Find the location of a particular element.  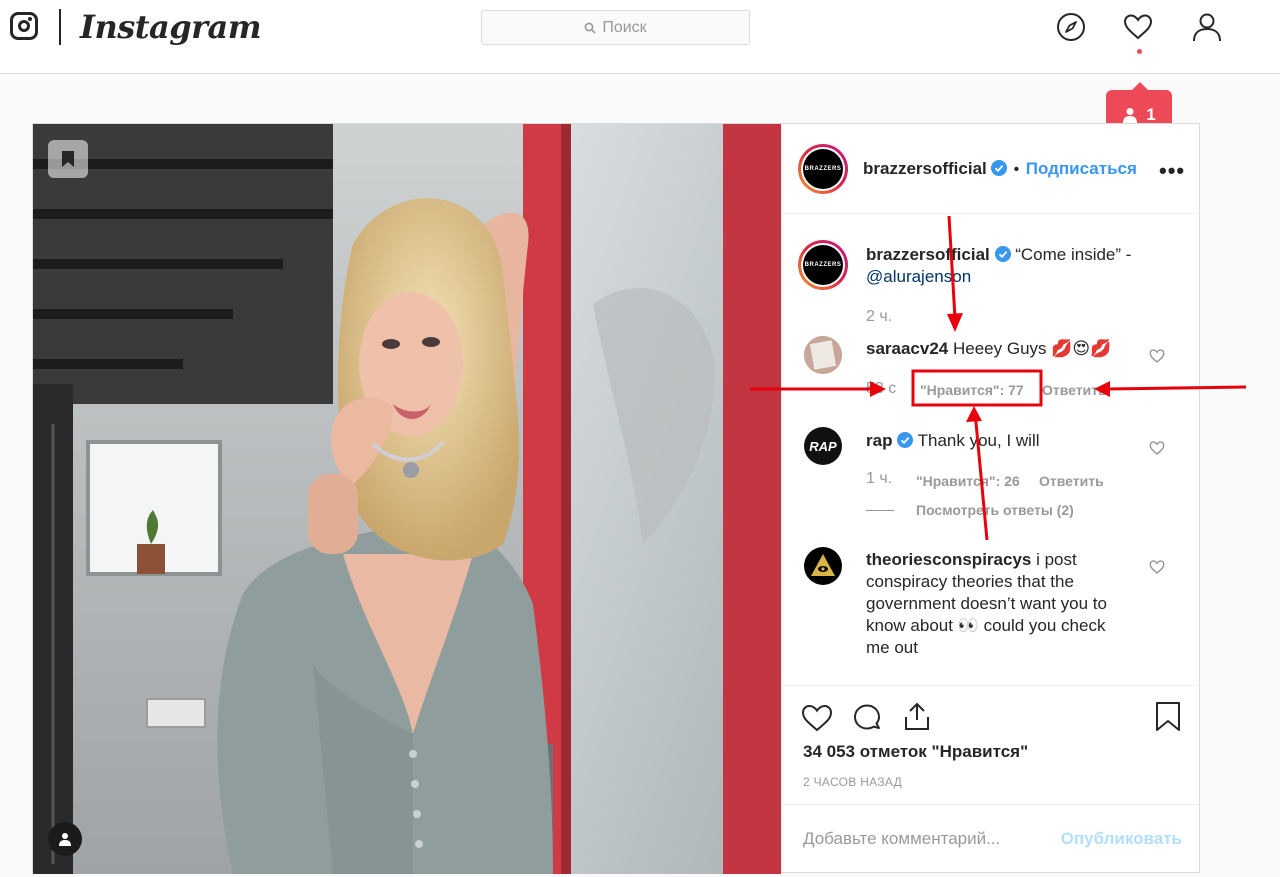

search-input: Поиск is located at coordinates (615, 27).